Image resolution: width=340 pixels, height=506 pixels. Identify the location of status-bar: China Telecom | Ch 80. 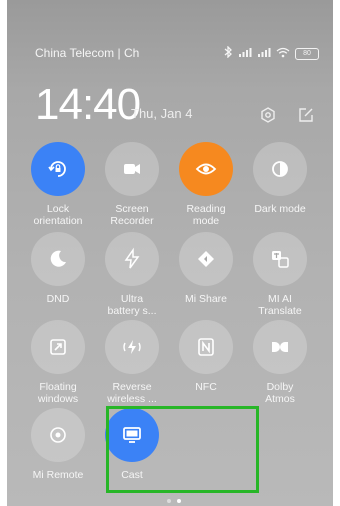
(170, 54).